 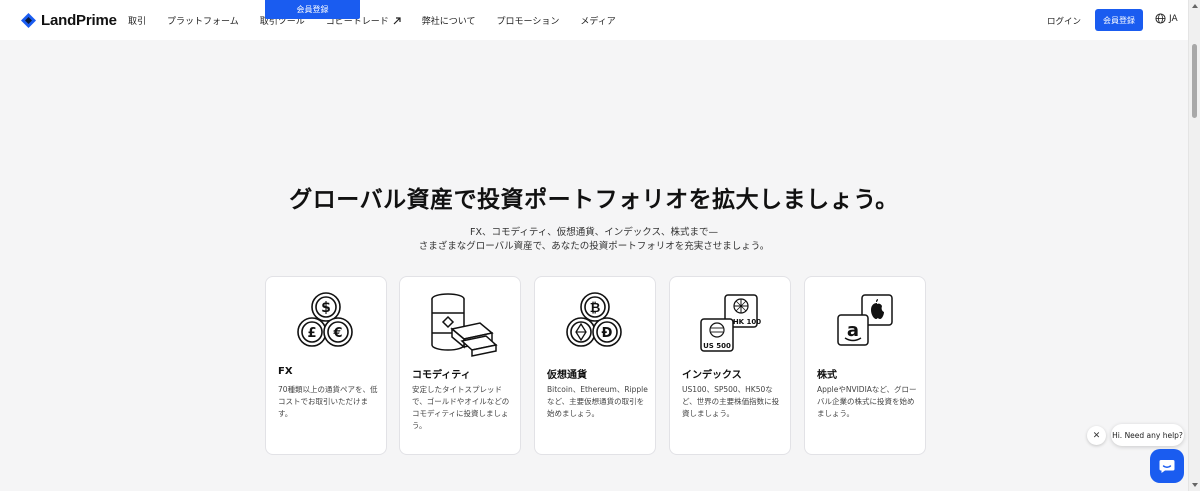 I want to click on card-description: 70種類以上の通貨ペアを、低コストでお取引いただけます。, so click(x=328, y=401).